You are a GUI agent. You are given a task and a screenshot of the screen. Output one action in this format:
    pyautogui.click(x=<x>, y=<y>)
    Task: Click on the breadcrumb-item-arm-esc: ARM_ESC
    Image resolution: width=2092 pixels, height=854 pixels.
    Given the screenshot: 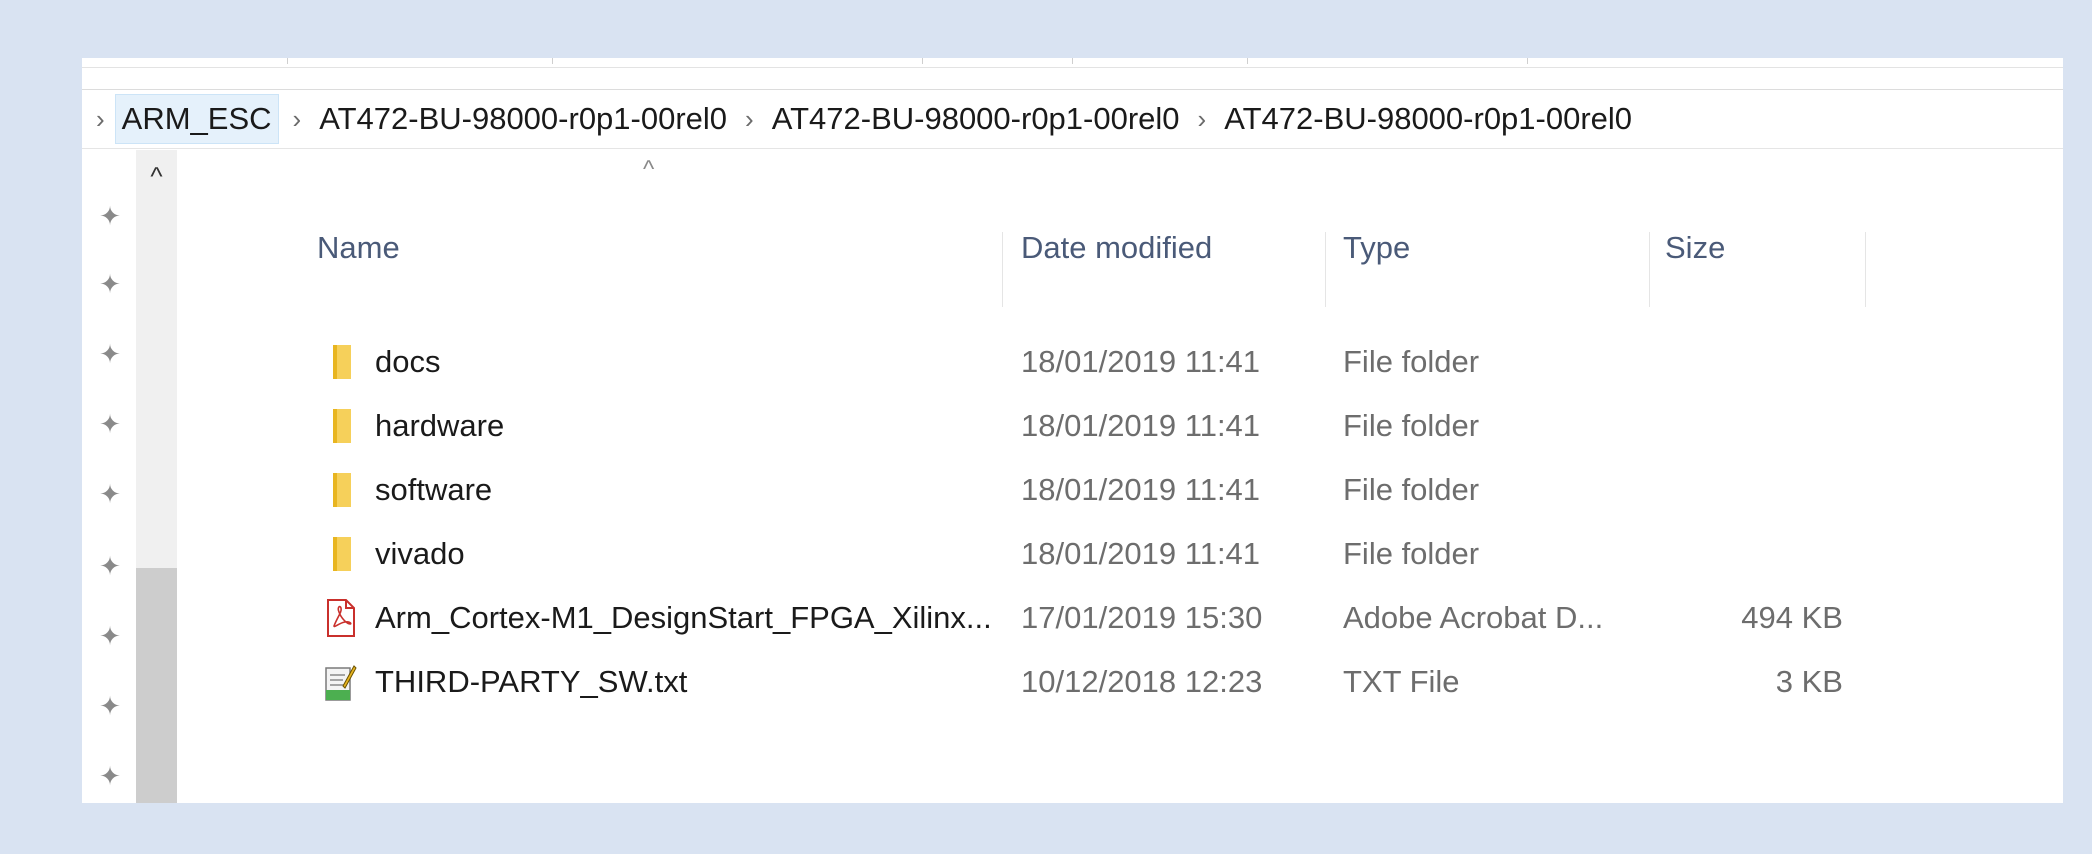 What is the action you would take?
    pyautogui.click(x=196, y=119)
    